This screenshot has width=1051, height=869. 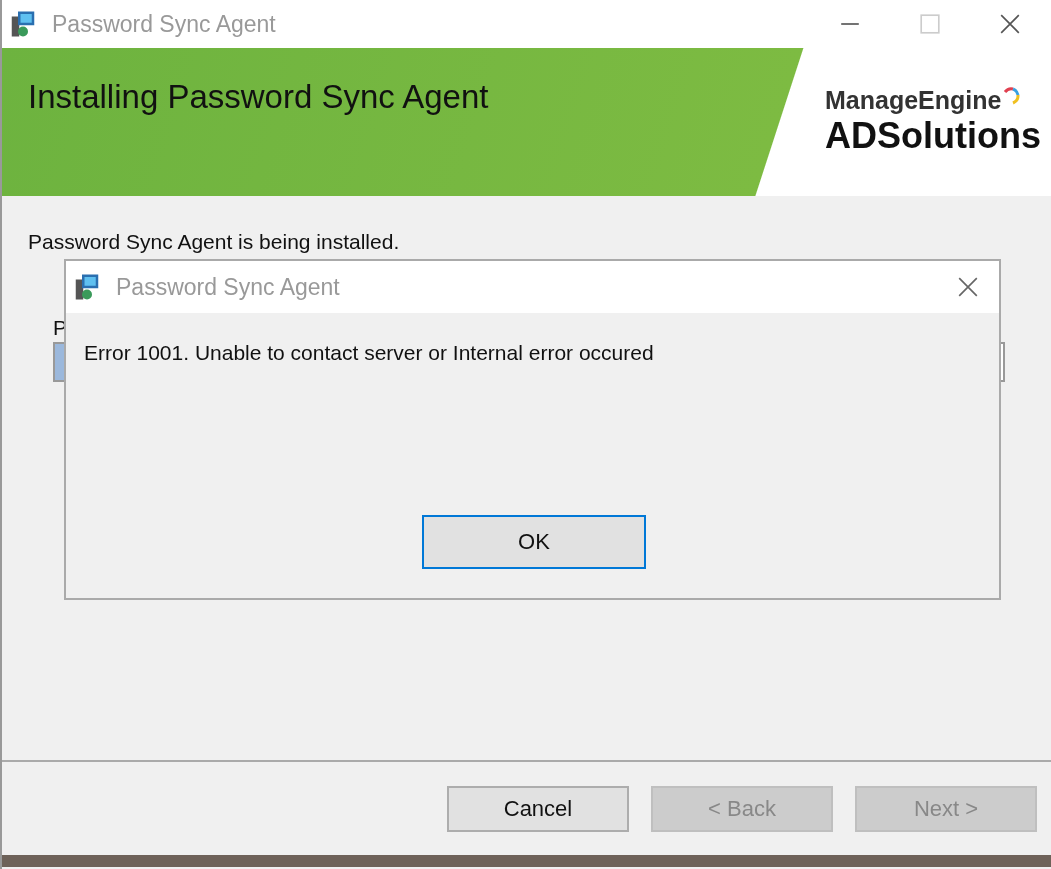 I want to click on status-message: Password Sync Agent is being installed., so click(x=214, y=242).